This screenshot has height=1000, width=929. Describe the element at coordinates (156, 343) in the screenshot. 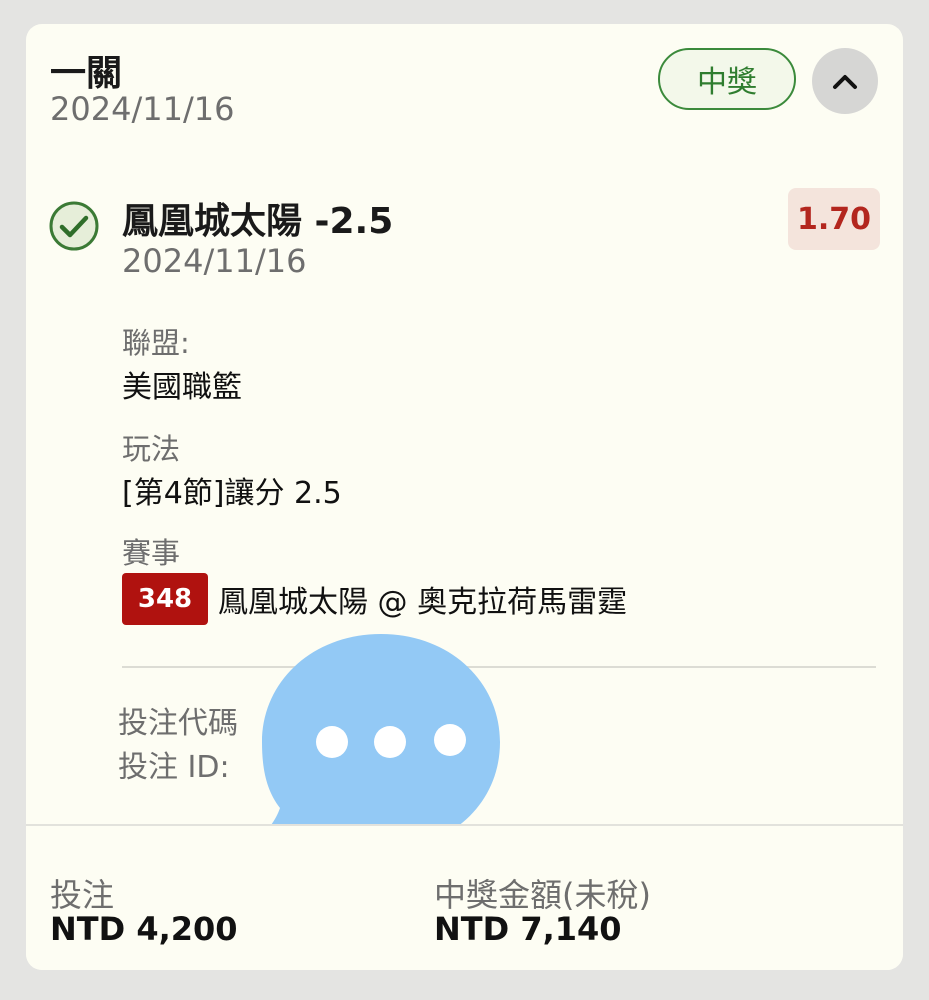

I see `league-label: 聯盟:` at that location.